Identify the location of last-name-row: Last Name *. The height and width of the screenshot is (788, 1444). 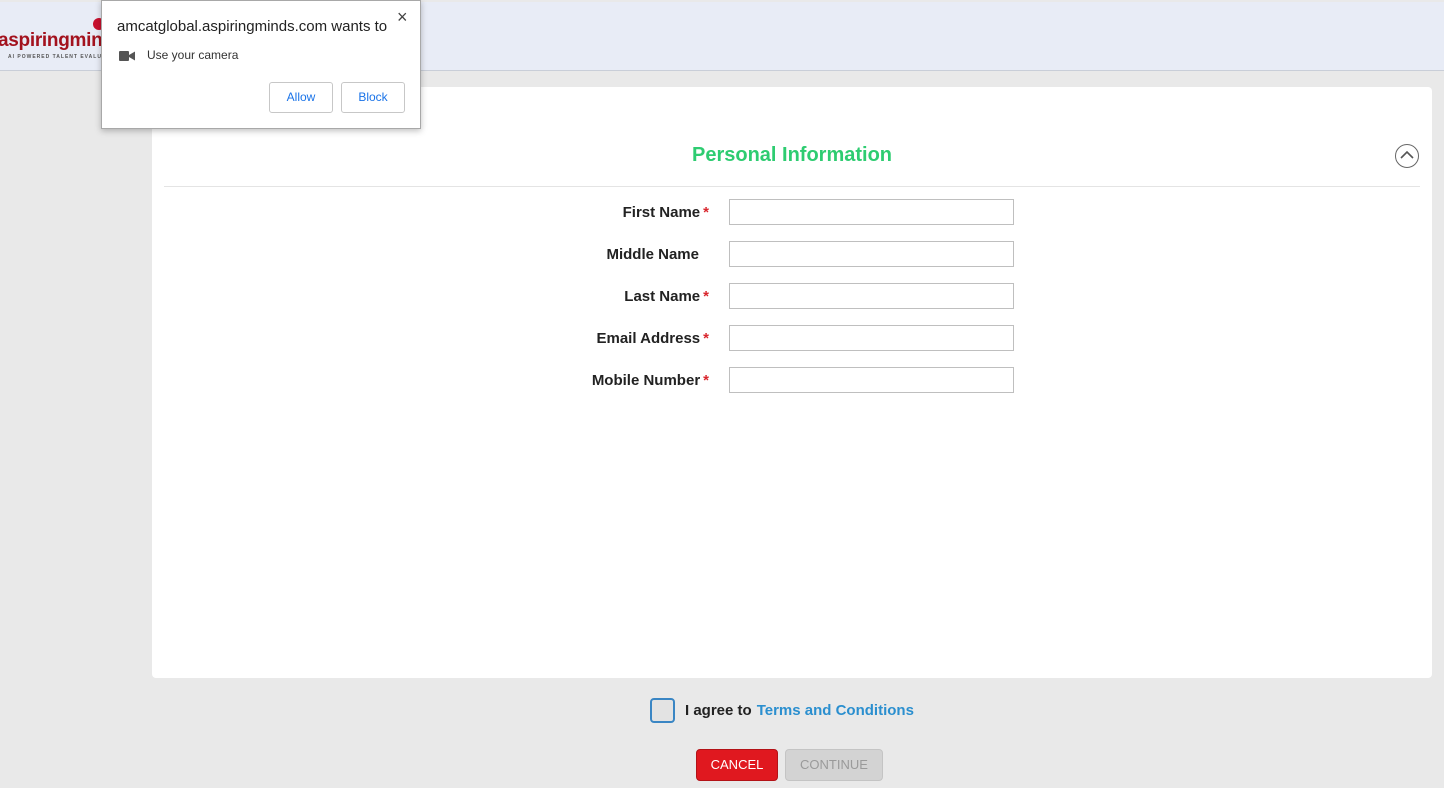
(792, 296).